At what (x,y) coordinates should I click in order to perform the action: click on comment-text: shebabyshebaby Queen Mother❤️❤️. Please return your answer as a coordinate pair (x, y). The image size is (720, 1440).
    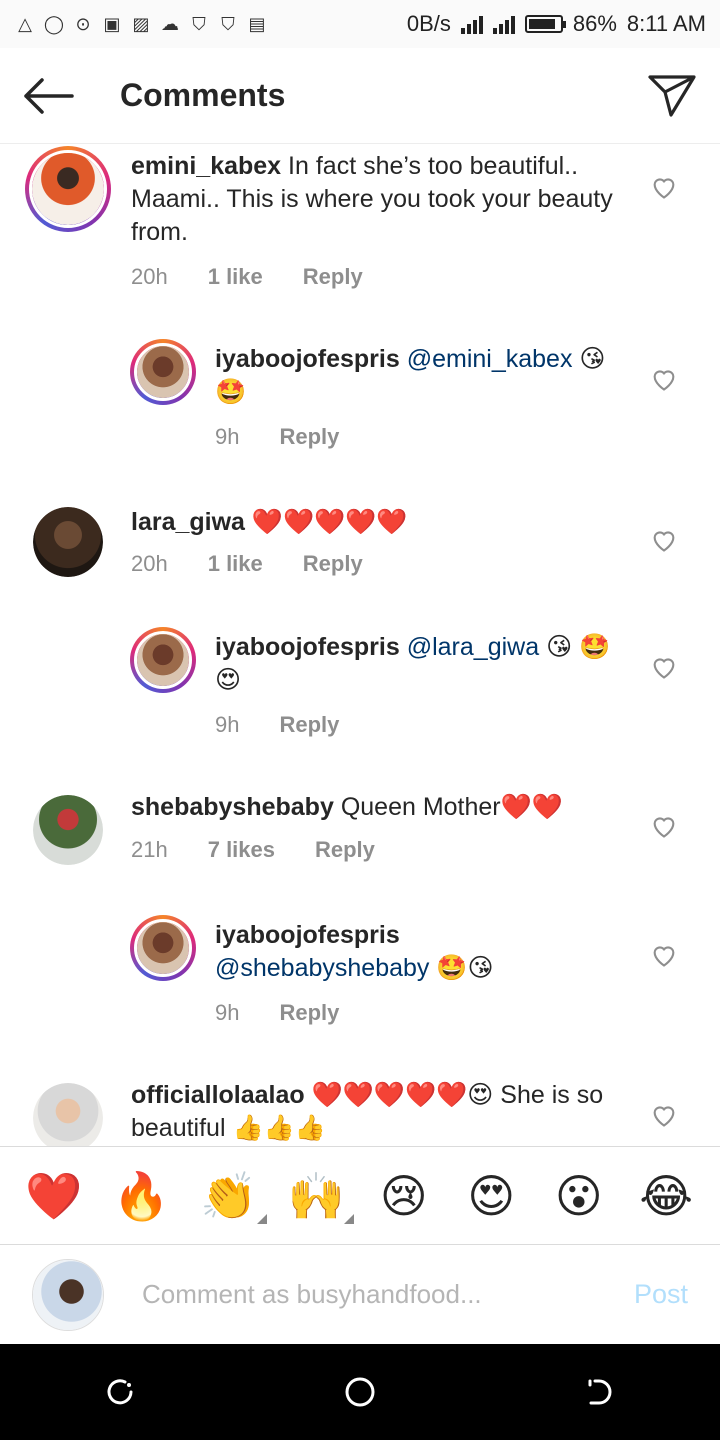
    Looking at the image, I should click on (381, 807).